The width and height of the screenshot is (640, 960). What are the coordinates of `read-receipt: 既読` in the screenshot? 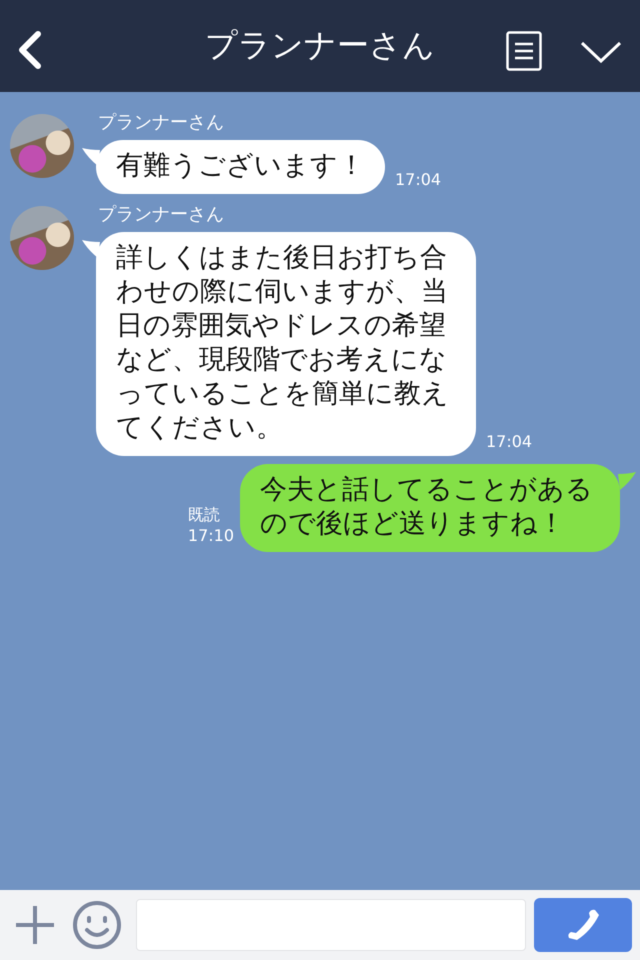 It's located at (204, 514).